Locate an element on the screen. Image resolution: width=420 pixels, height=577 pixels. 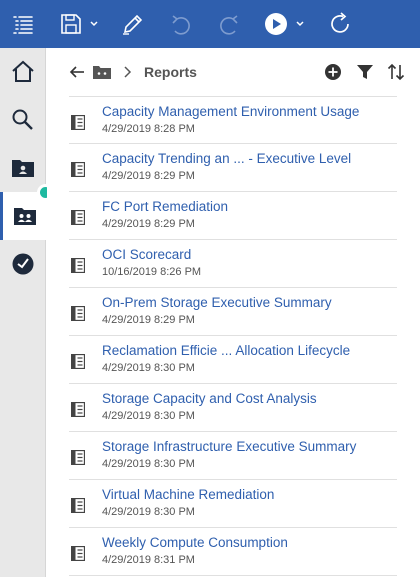
breadcrumb-bar: Reports is located at coordinates (233, 72).